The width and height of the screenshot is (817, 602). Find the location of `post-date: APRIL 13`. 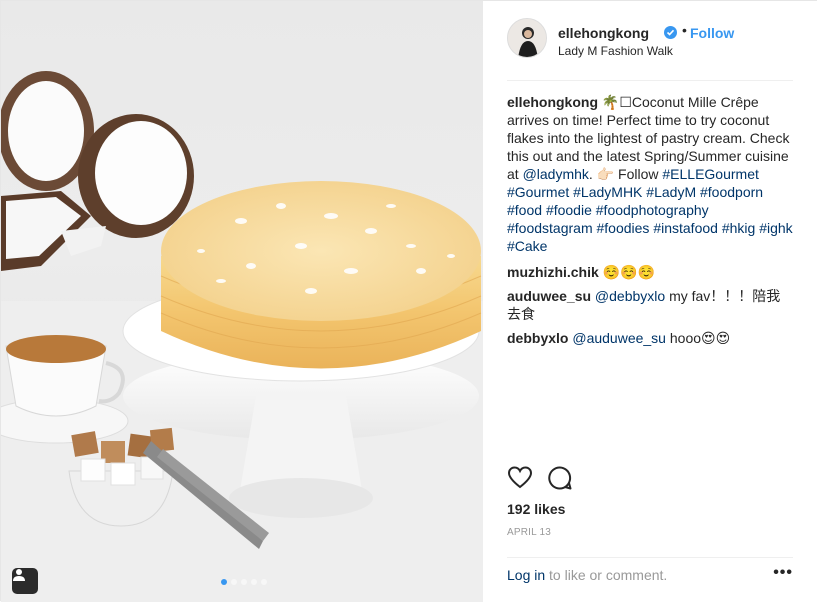

post-date: APRIL 13 is located at coordinates (529, 532).